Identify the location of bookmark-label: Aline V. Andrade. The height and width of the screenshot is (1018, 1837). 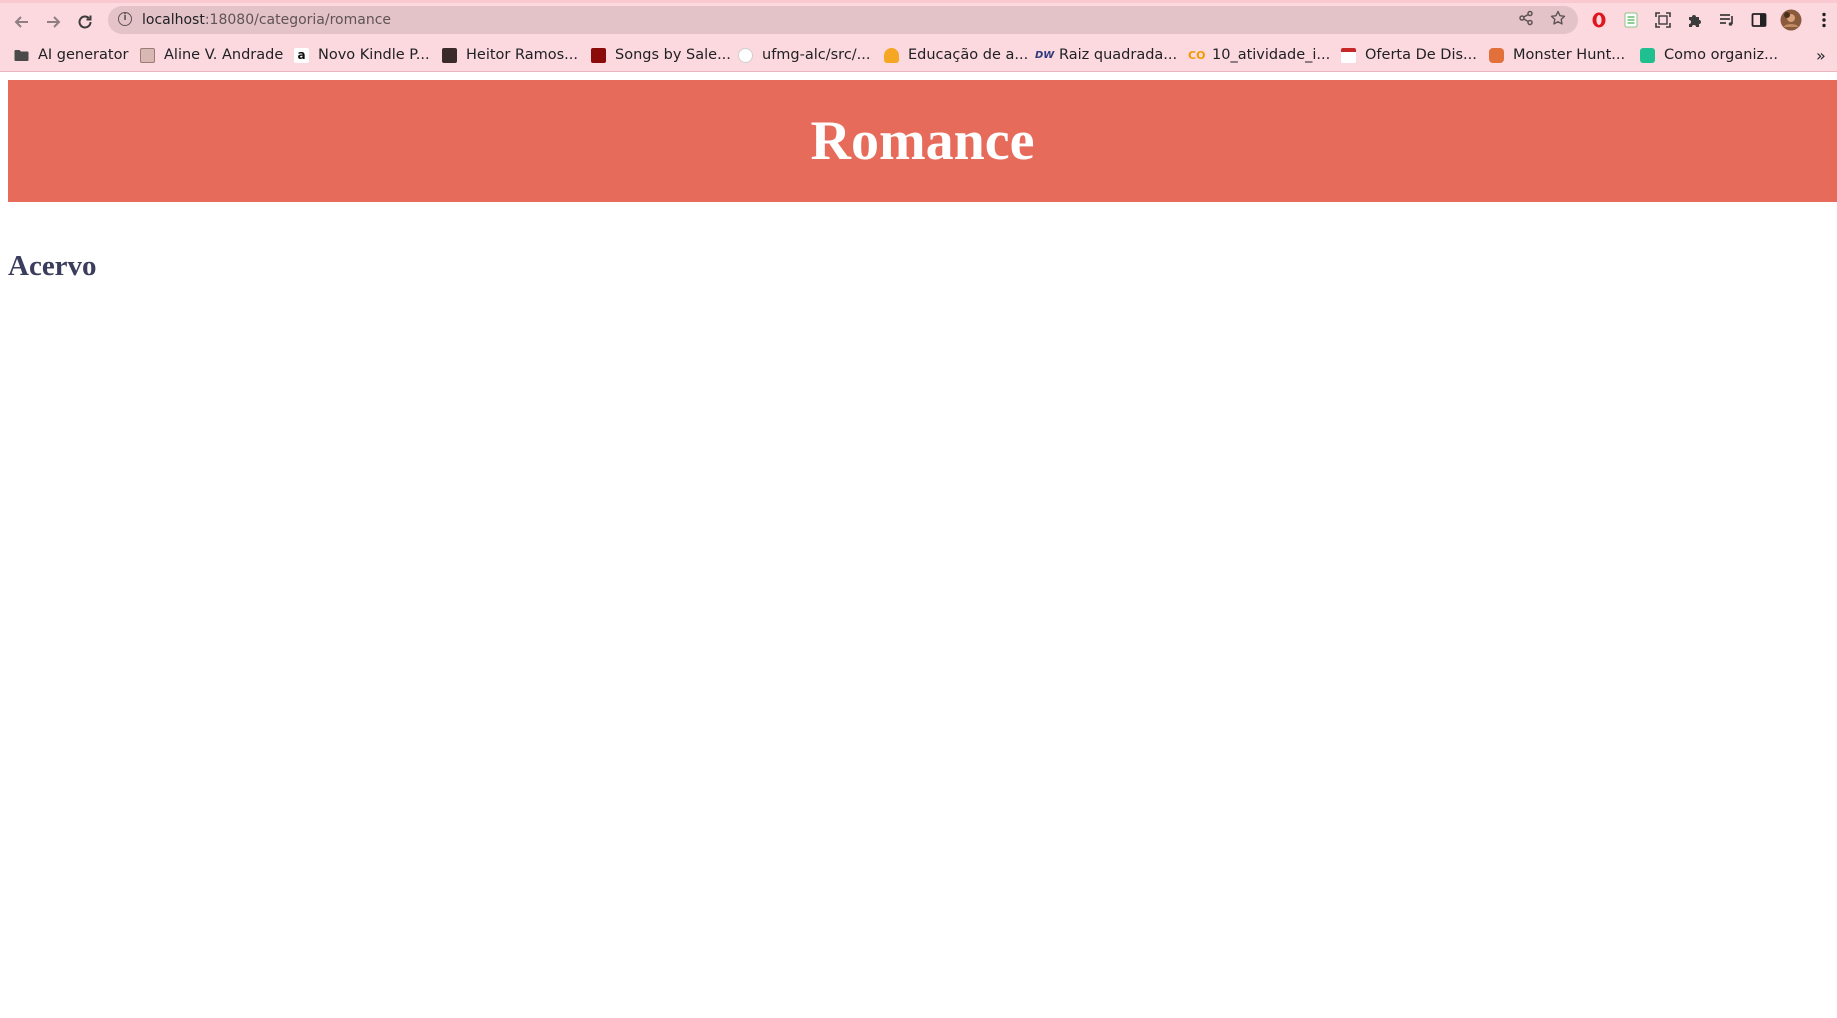
(224, 55).